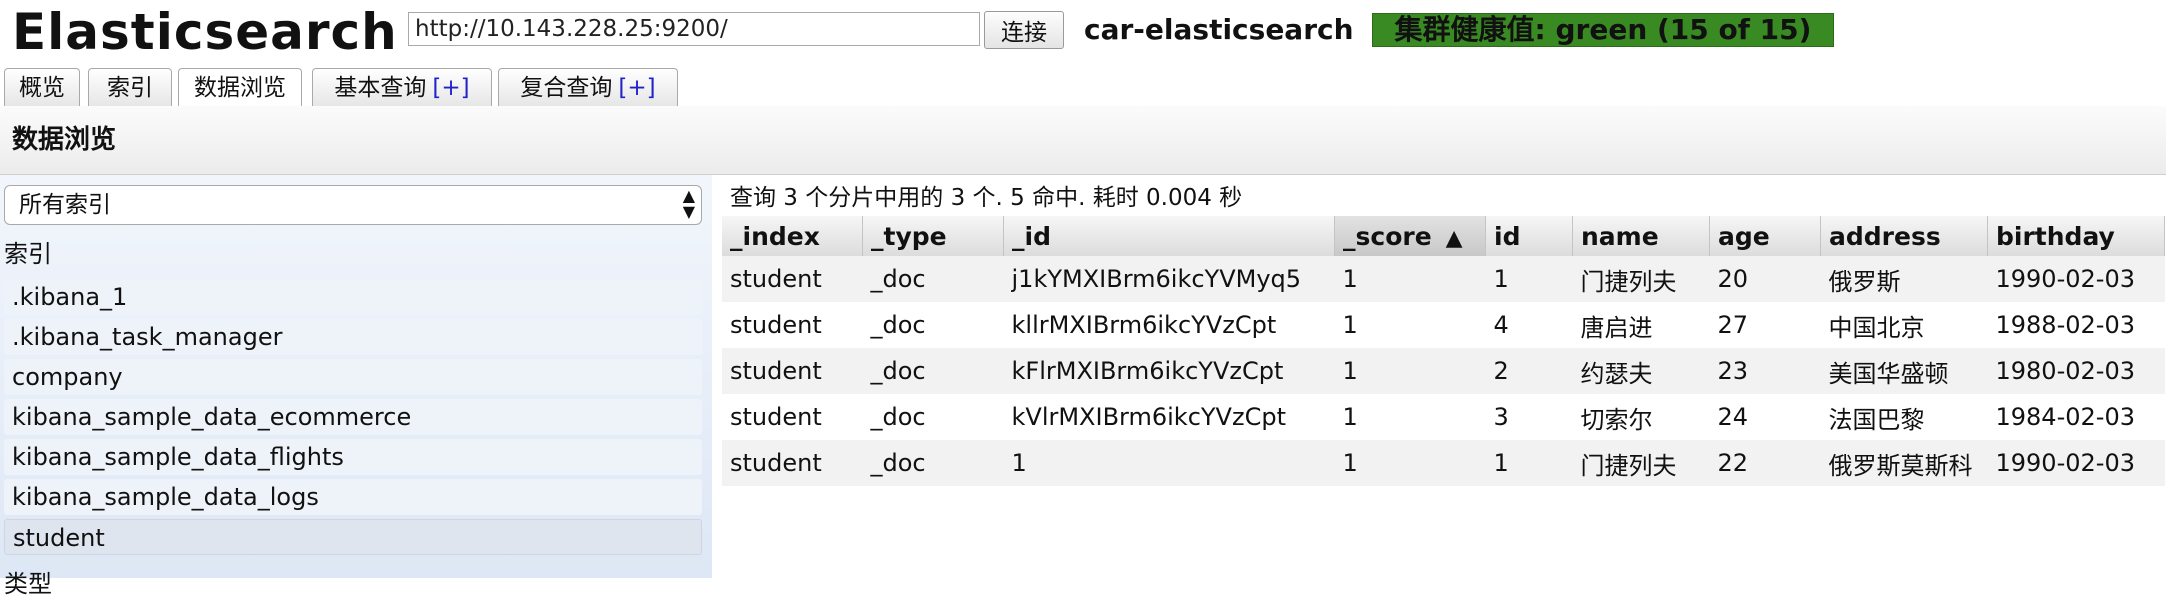 This screenshot has height=601, width=2166. Describe the element at coordinates (1169, 325) in the screenshot. I see `table-cell: kllrMXIBrm6ikcYVzCpt` at that location.